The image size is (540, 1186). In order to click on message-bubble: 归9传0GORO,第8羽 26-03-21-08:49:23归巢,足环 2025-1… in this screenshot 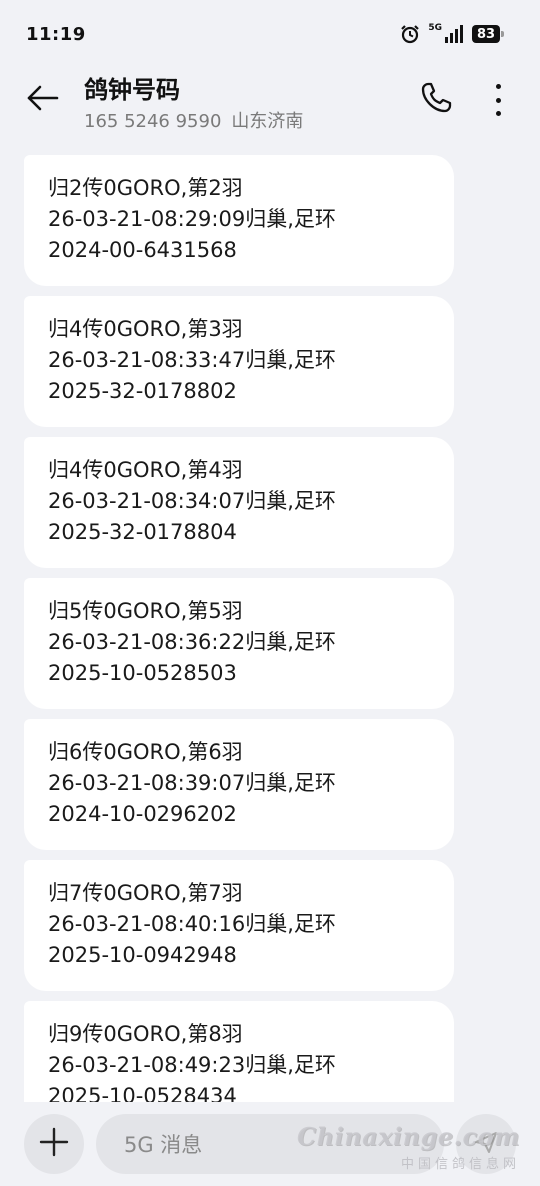, I will do `click(239, 1051)`.